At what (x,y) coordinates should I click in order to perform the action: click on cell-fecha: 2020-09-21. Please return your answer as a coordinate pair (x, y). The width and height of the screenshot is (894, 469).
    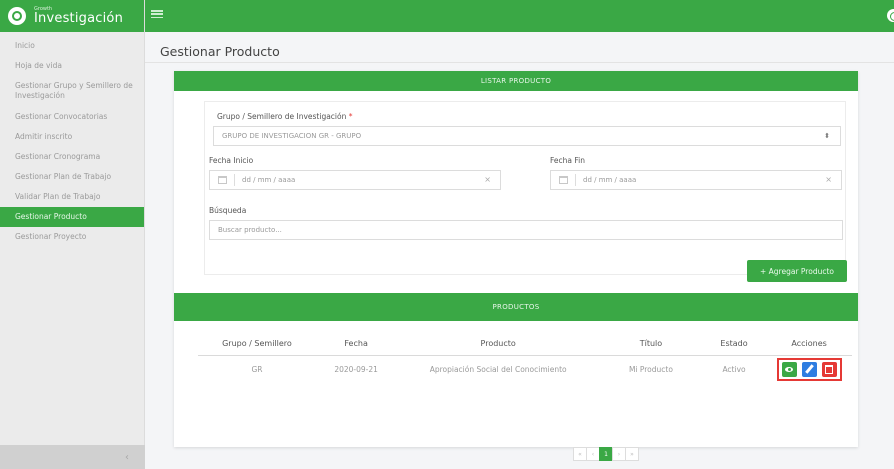
    Looking at the image, I should click on (356, 369).